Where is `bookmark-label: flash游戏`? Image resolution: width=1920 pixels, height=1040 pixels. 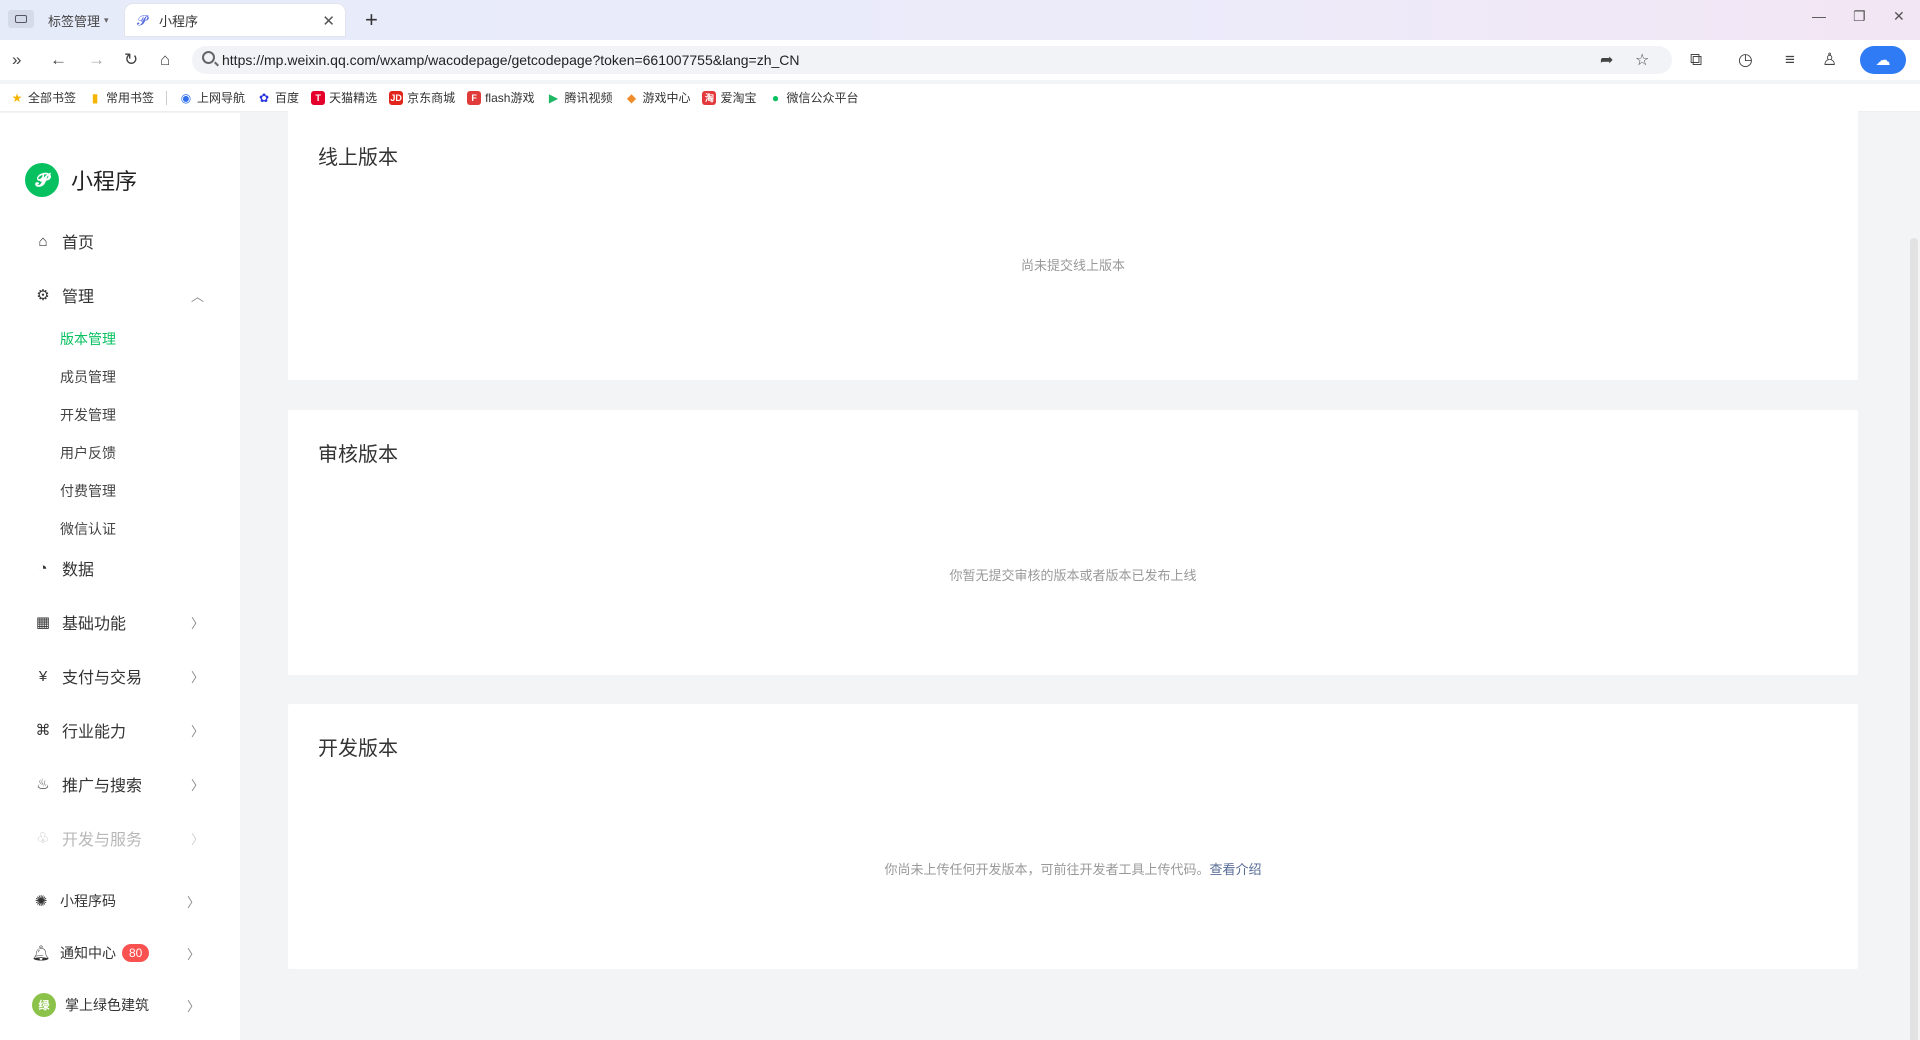
bookmark-label: flash游戏 is located at coordinates (510, 98).